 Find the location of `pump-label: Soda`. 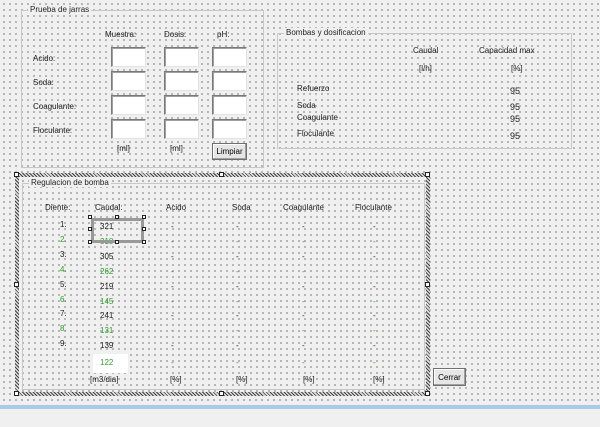

pump-label: Soda is located at coordinates (306, 105).